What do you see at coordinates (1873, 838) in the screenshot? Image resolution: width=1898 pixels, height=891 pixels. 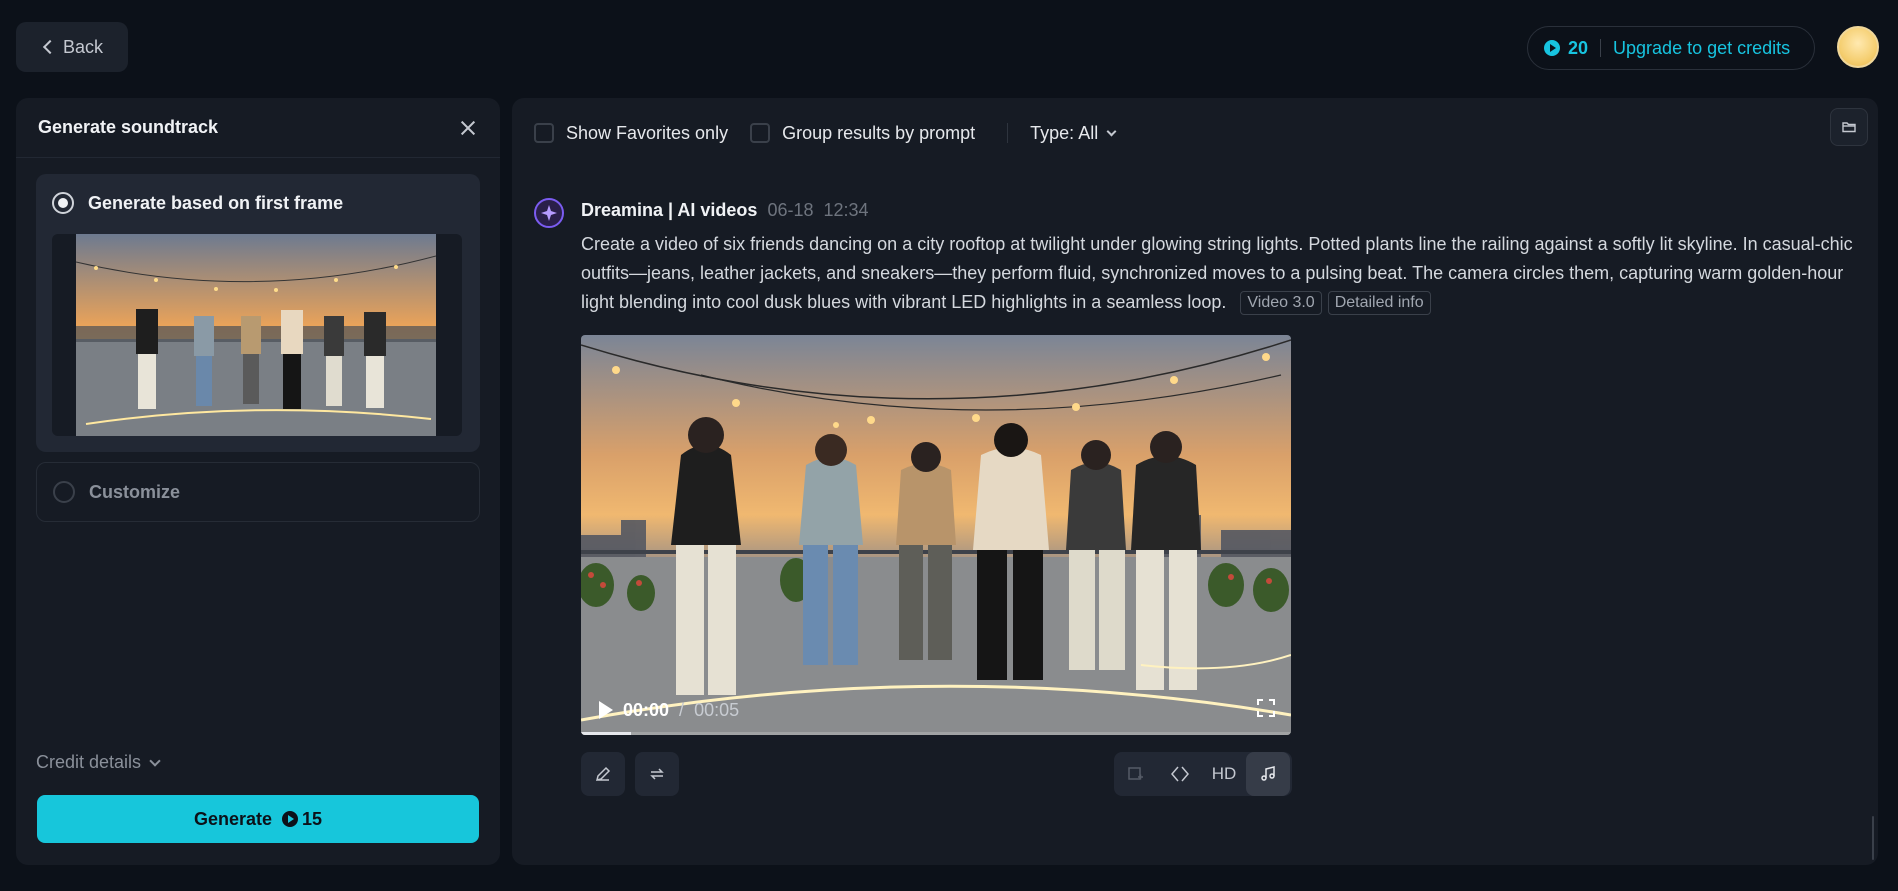 I see `scrollbar` at bounding box center [1873, 838].